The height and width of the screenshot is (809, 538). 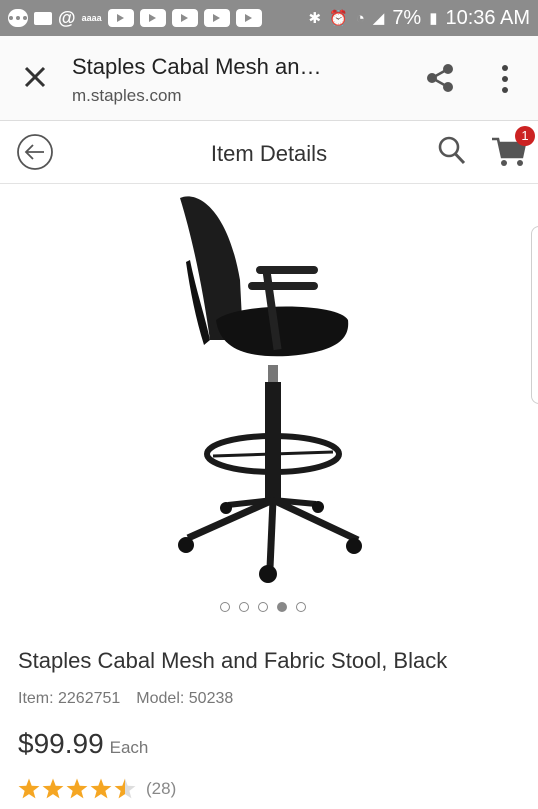 I want to click on item-number: Item: 2262751, so click(x=69, y=698).